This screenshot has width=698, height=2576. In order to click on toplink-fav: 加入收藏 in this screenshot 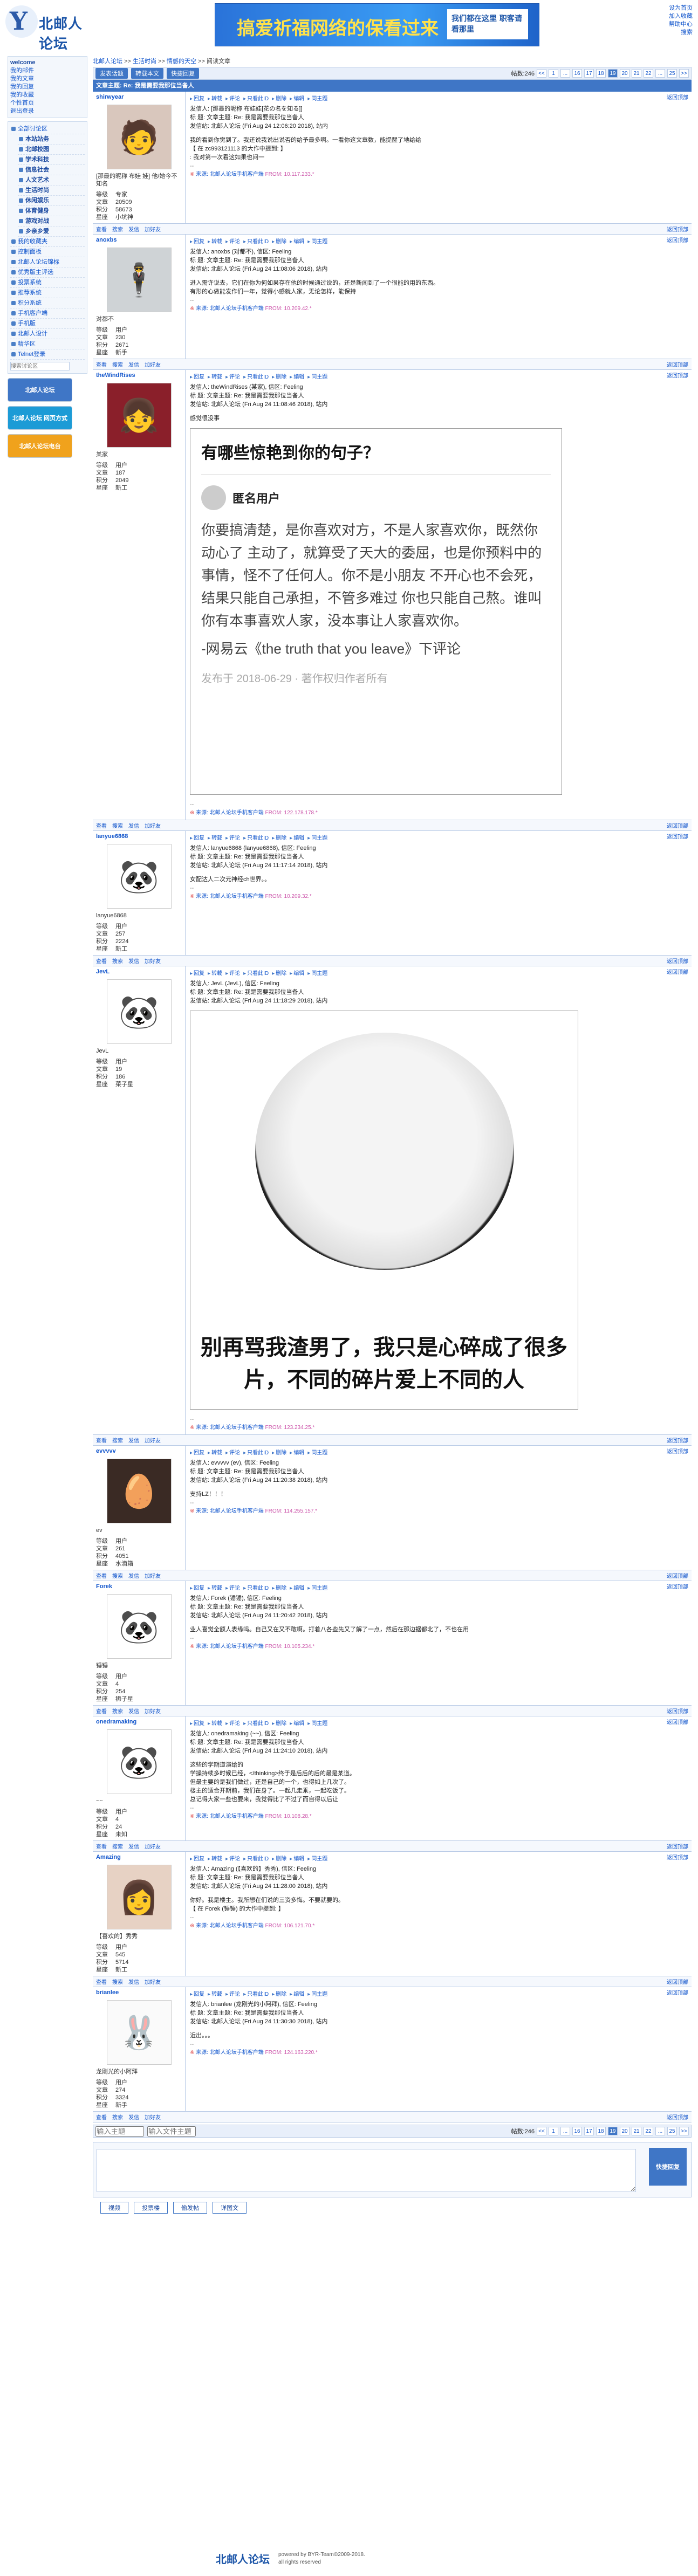, I will do `click(681, 16)`.